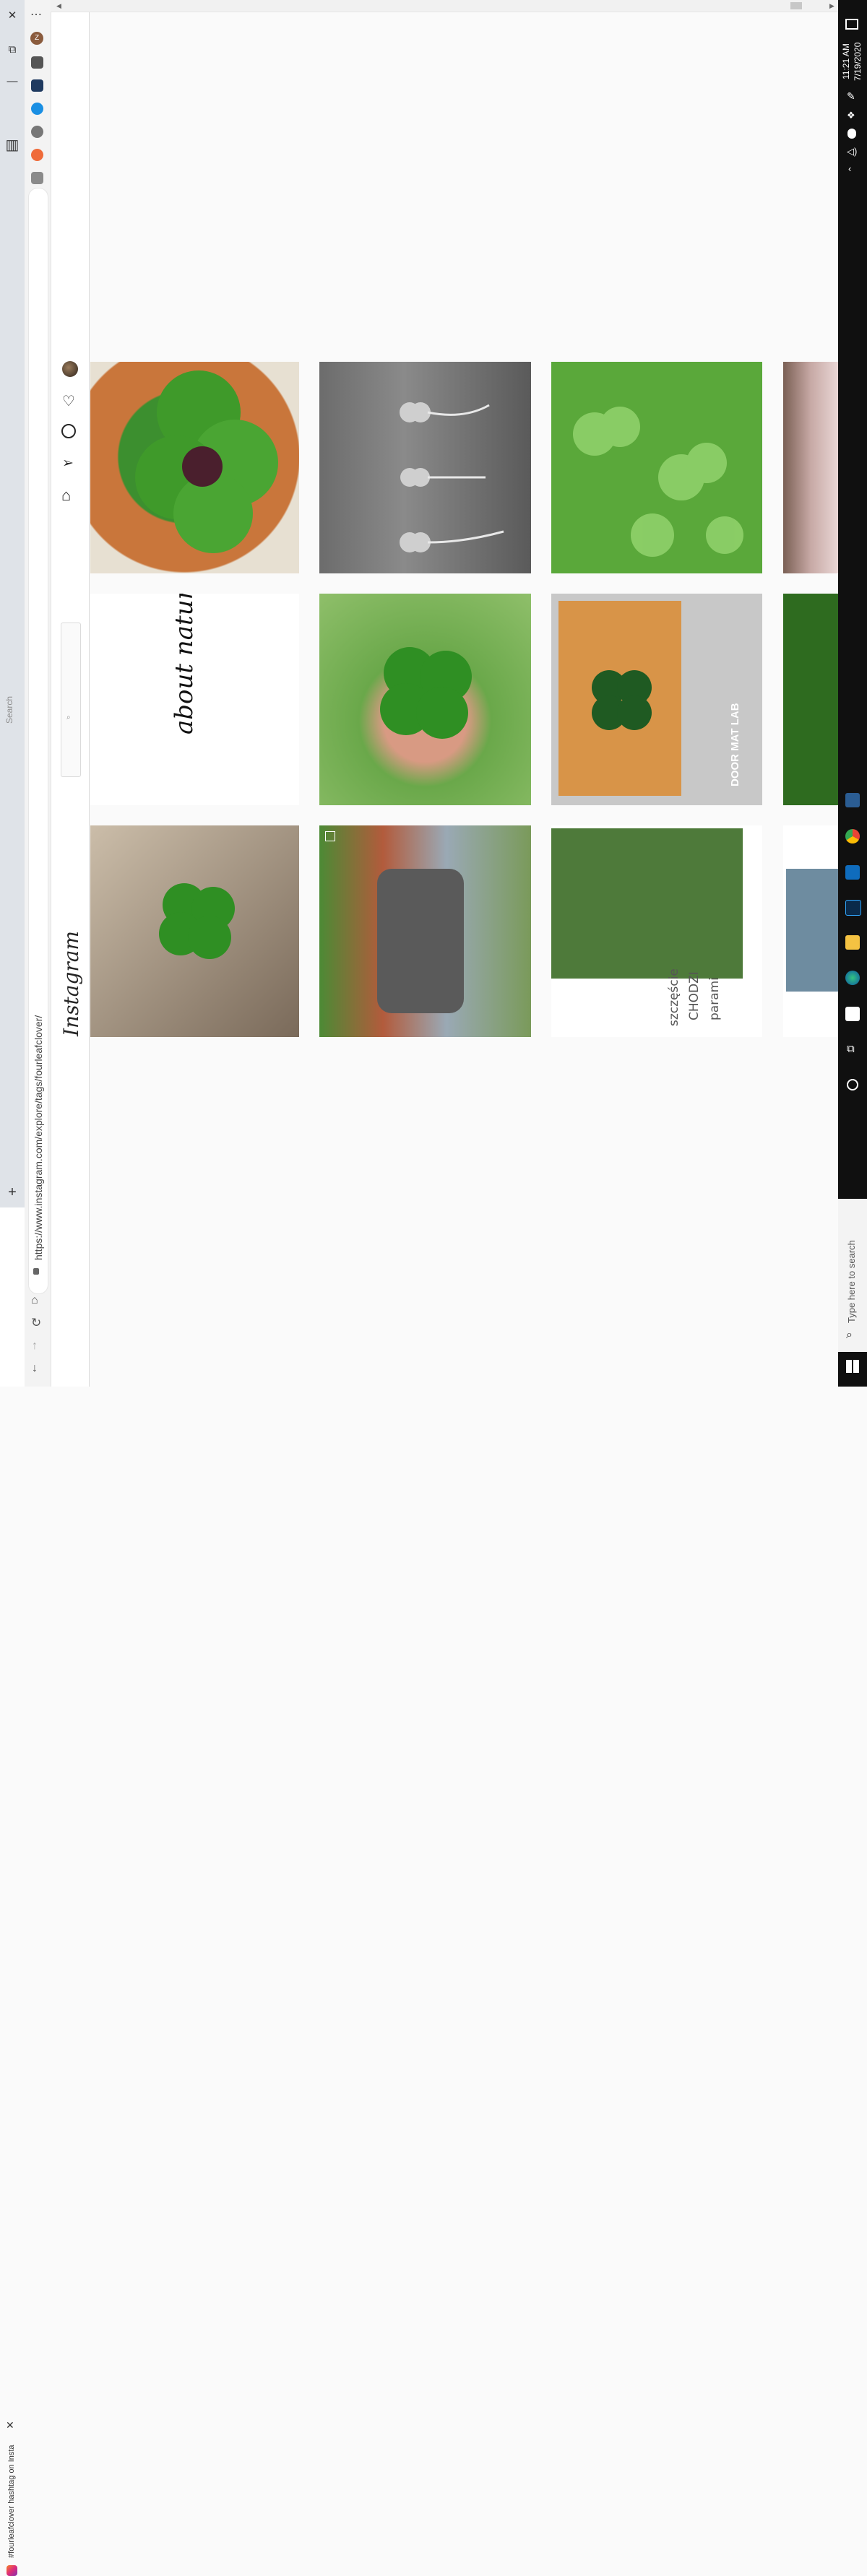  What do you see at coordinates (735, 744) in the screenshot?
I see `doormat-label: DOOR MAT LAB` at bounding box center [735, 744].